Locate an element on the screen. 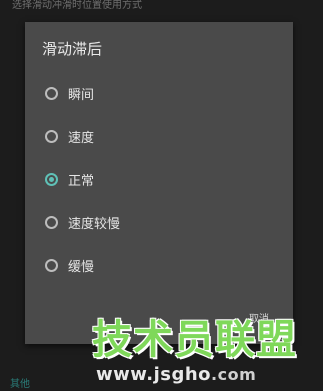 This screenshot has width=323, height=391. option-speed: 速度 is located at coordinates (159, 136).